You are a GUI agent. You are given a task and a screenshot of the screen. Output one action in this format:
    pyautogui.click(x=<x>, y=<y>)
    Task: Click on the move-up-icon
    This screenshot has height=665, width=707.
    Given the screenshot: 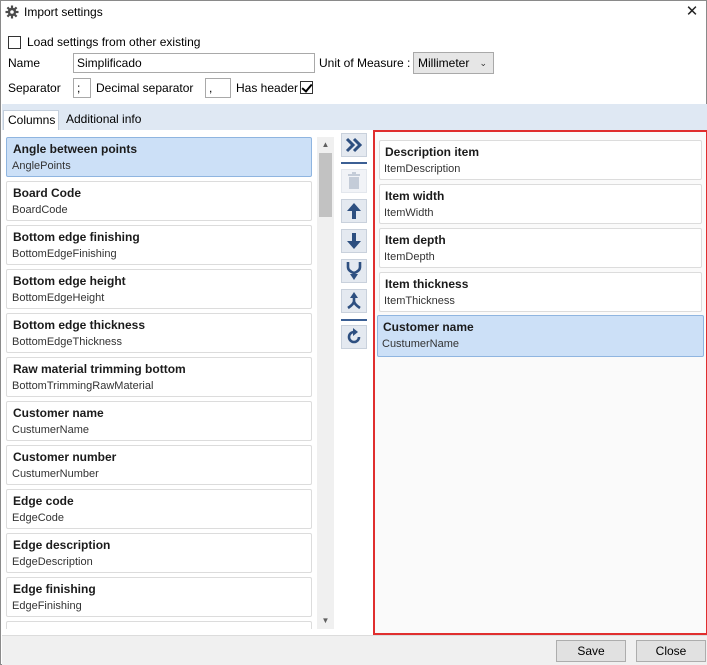 What is the action you would take?
    pyautogui.click(x=354, y=211)
    